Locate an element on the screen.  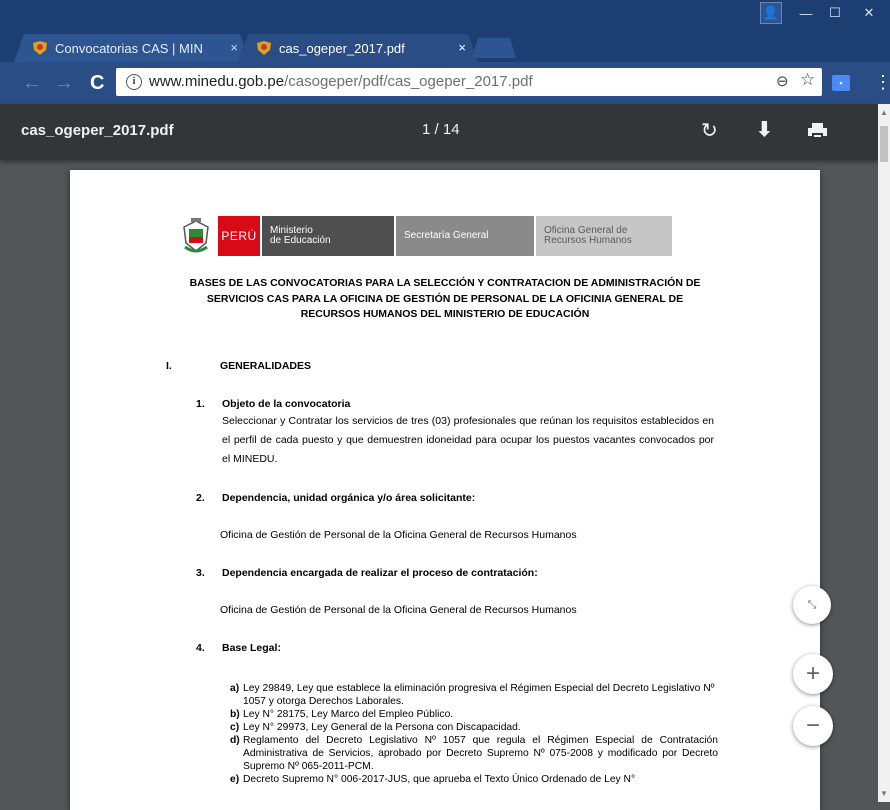
minimize-button: — is located at coordinates (806, 13).